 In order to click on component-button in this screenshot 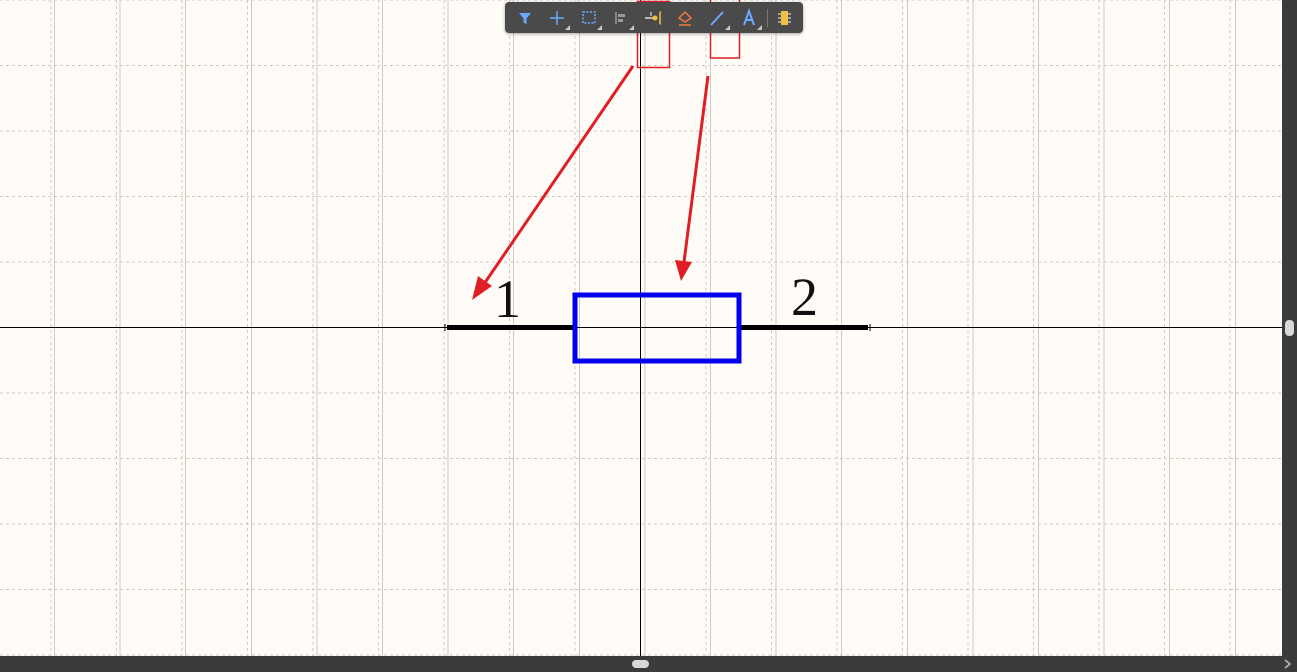, I will do `click(784, 17)`.